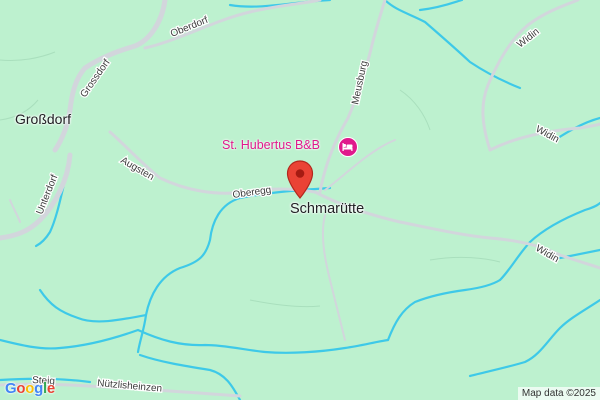 The height and width of the screenshot is (400, 600). I want to click on logo-letter: e, so click(50, 388).